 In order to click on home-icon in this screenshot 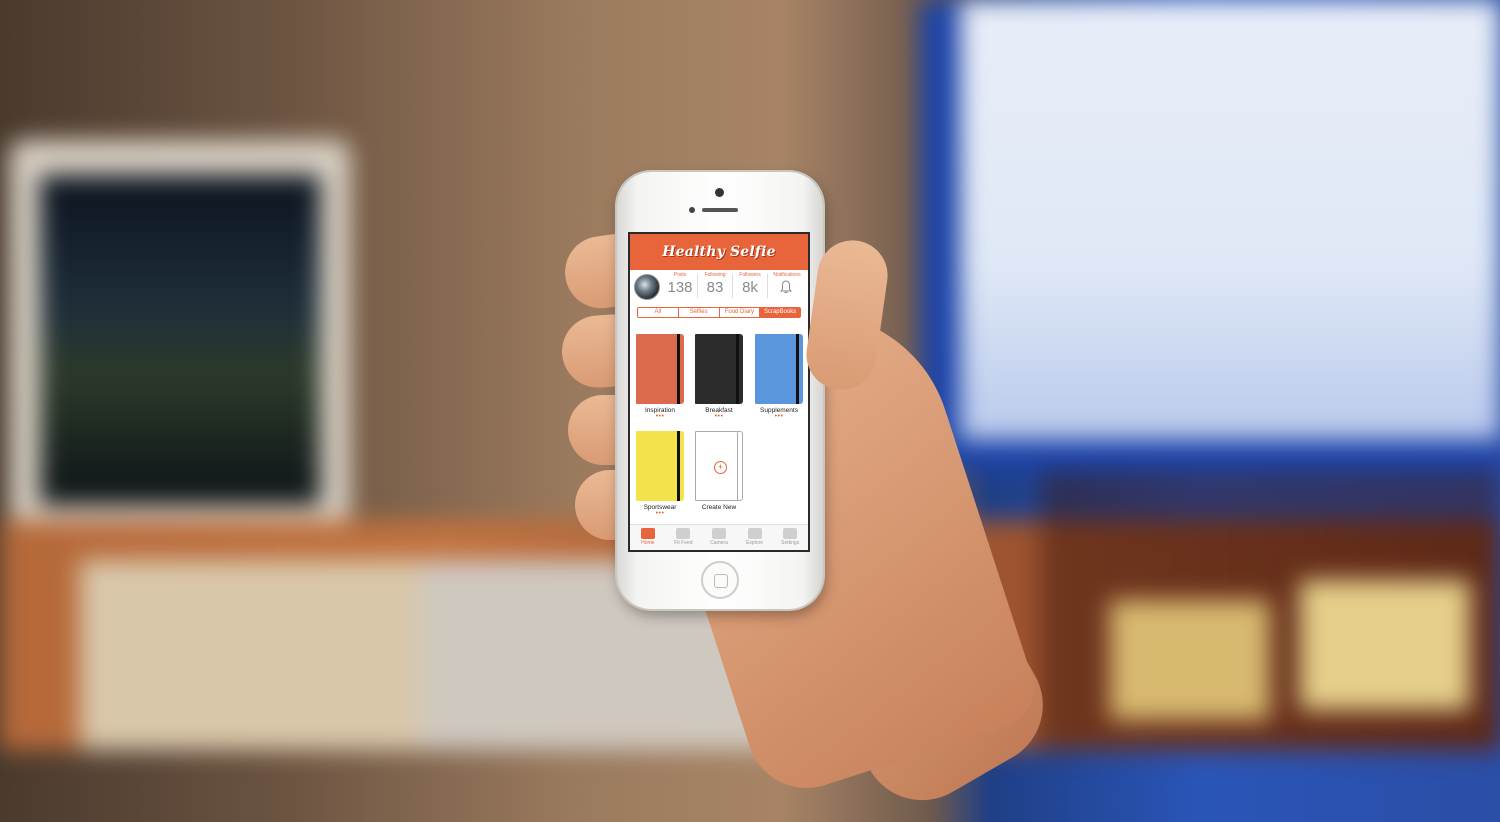, I will do `click(647, 533)`.